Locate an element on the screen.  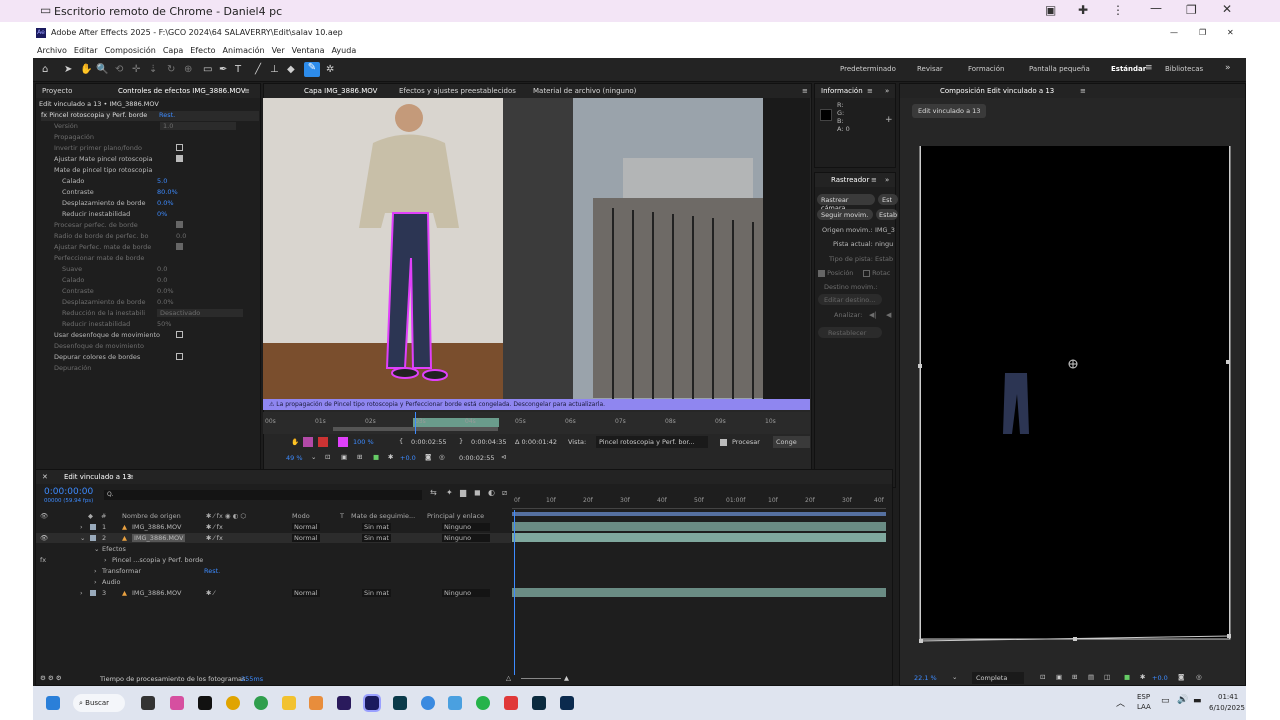
layer-2-mode: Normal is located at coordinates (306, 538).